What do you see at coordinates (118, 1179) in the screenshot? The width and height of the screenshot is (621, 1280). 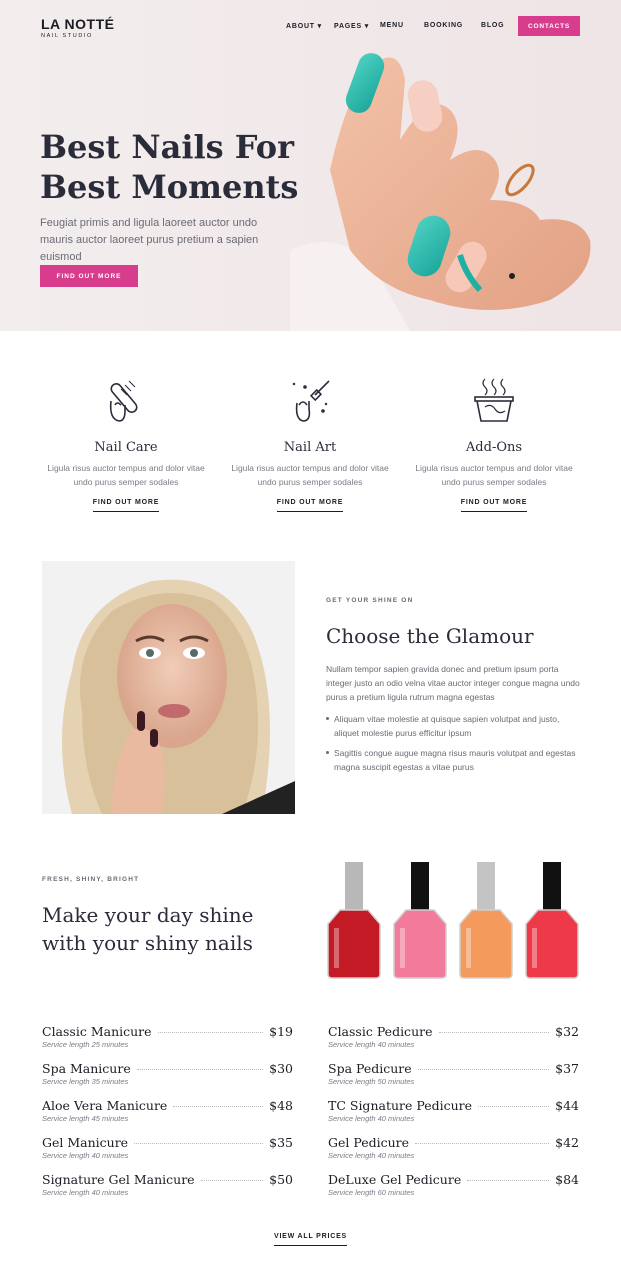 I see `price-name: Signature Gel Manicure` at bounding box center [118, 1179].